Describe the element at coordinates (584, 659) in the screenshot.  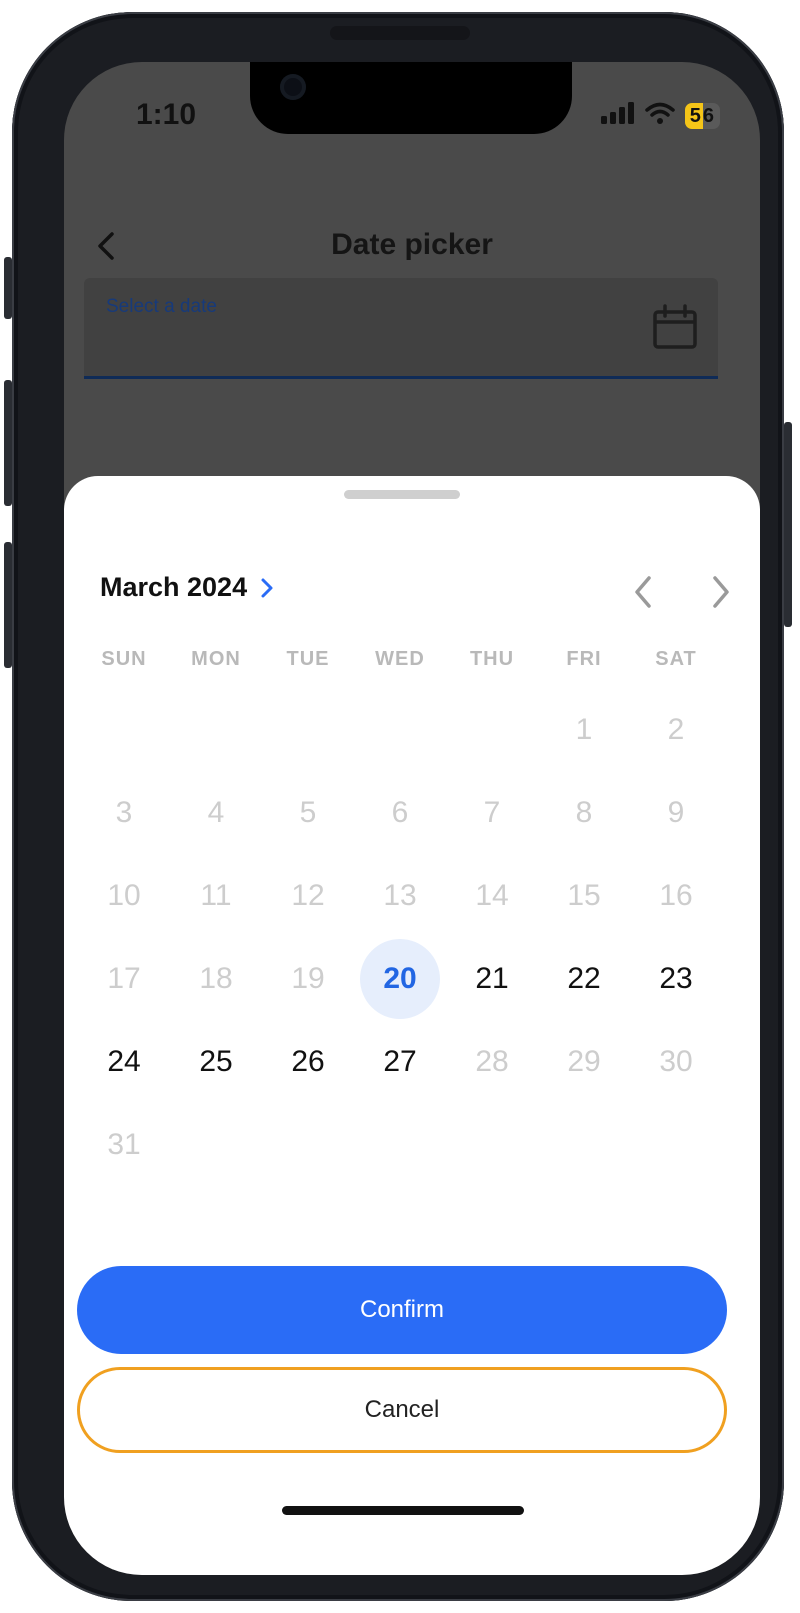
I see `weekday-label: FRI` at that location.